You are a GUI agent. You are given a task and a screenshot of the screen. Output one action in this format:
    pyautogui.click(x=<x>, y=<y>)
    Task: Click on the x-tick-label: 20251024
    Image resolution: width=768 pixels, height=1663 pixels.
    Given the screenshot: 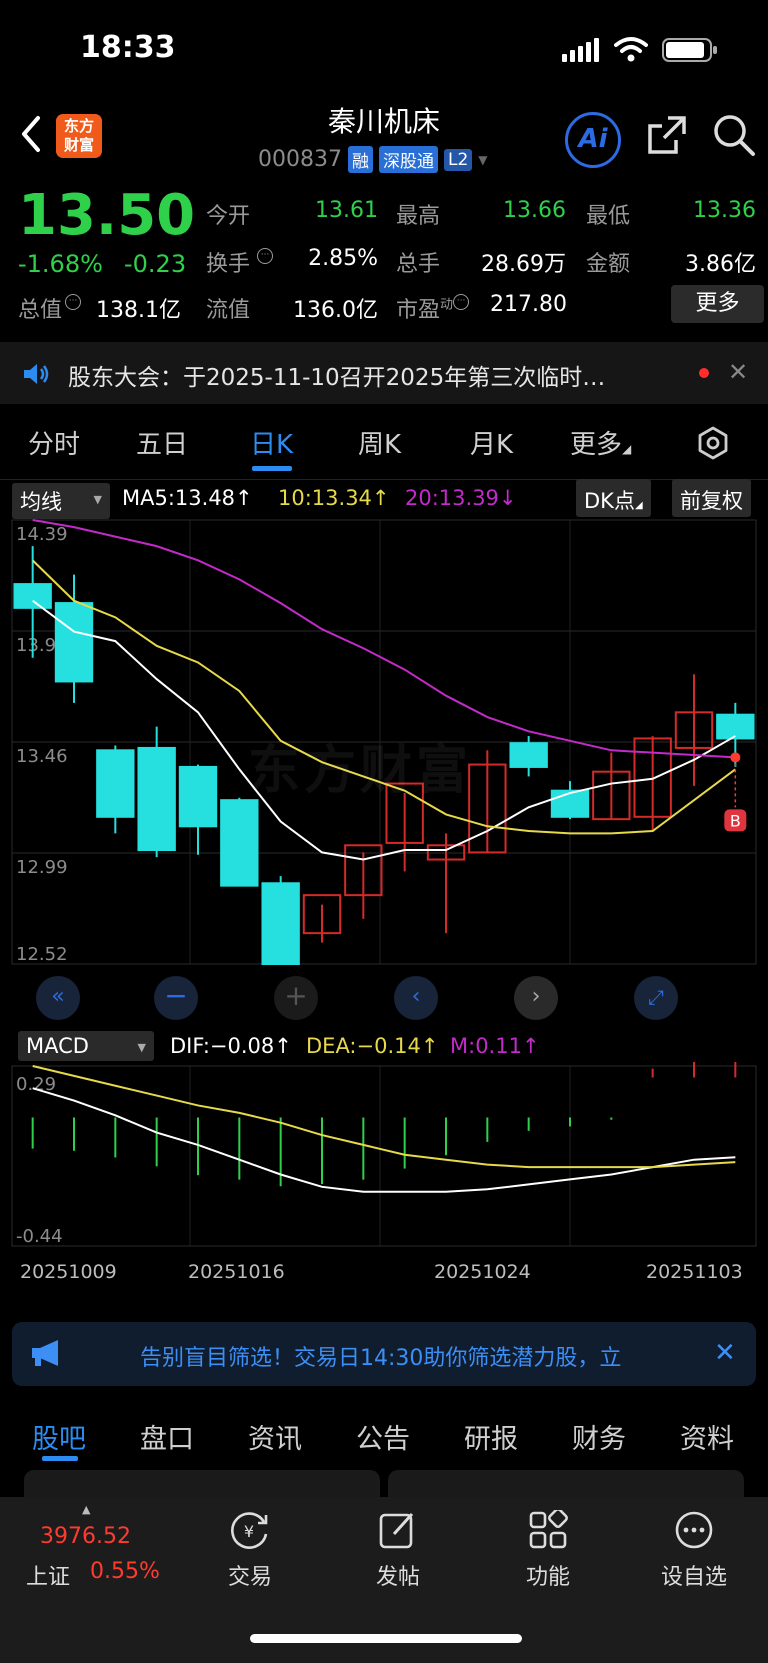 What is the action you would take?
    pyautogui.click(x=482, y=1272)
    